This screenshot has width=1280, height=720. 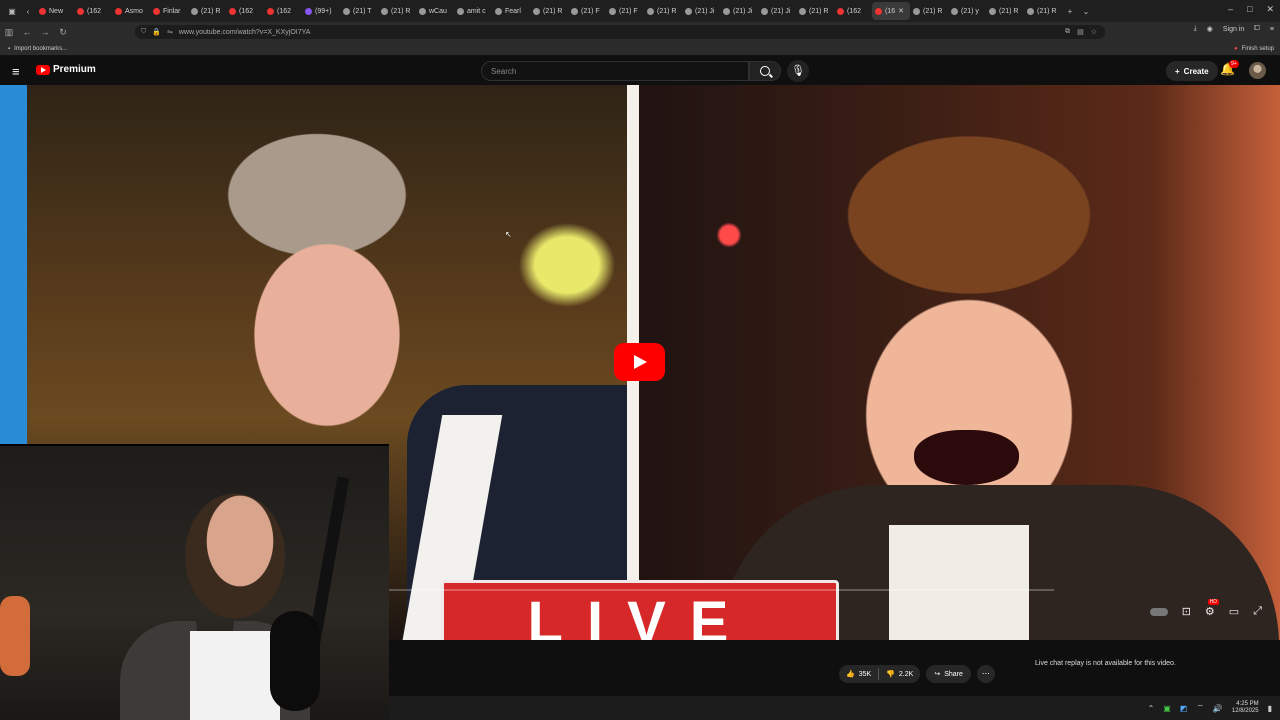 I want to click on browser-tab: (21) y, so click(x=967, y=11).